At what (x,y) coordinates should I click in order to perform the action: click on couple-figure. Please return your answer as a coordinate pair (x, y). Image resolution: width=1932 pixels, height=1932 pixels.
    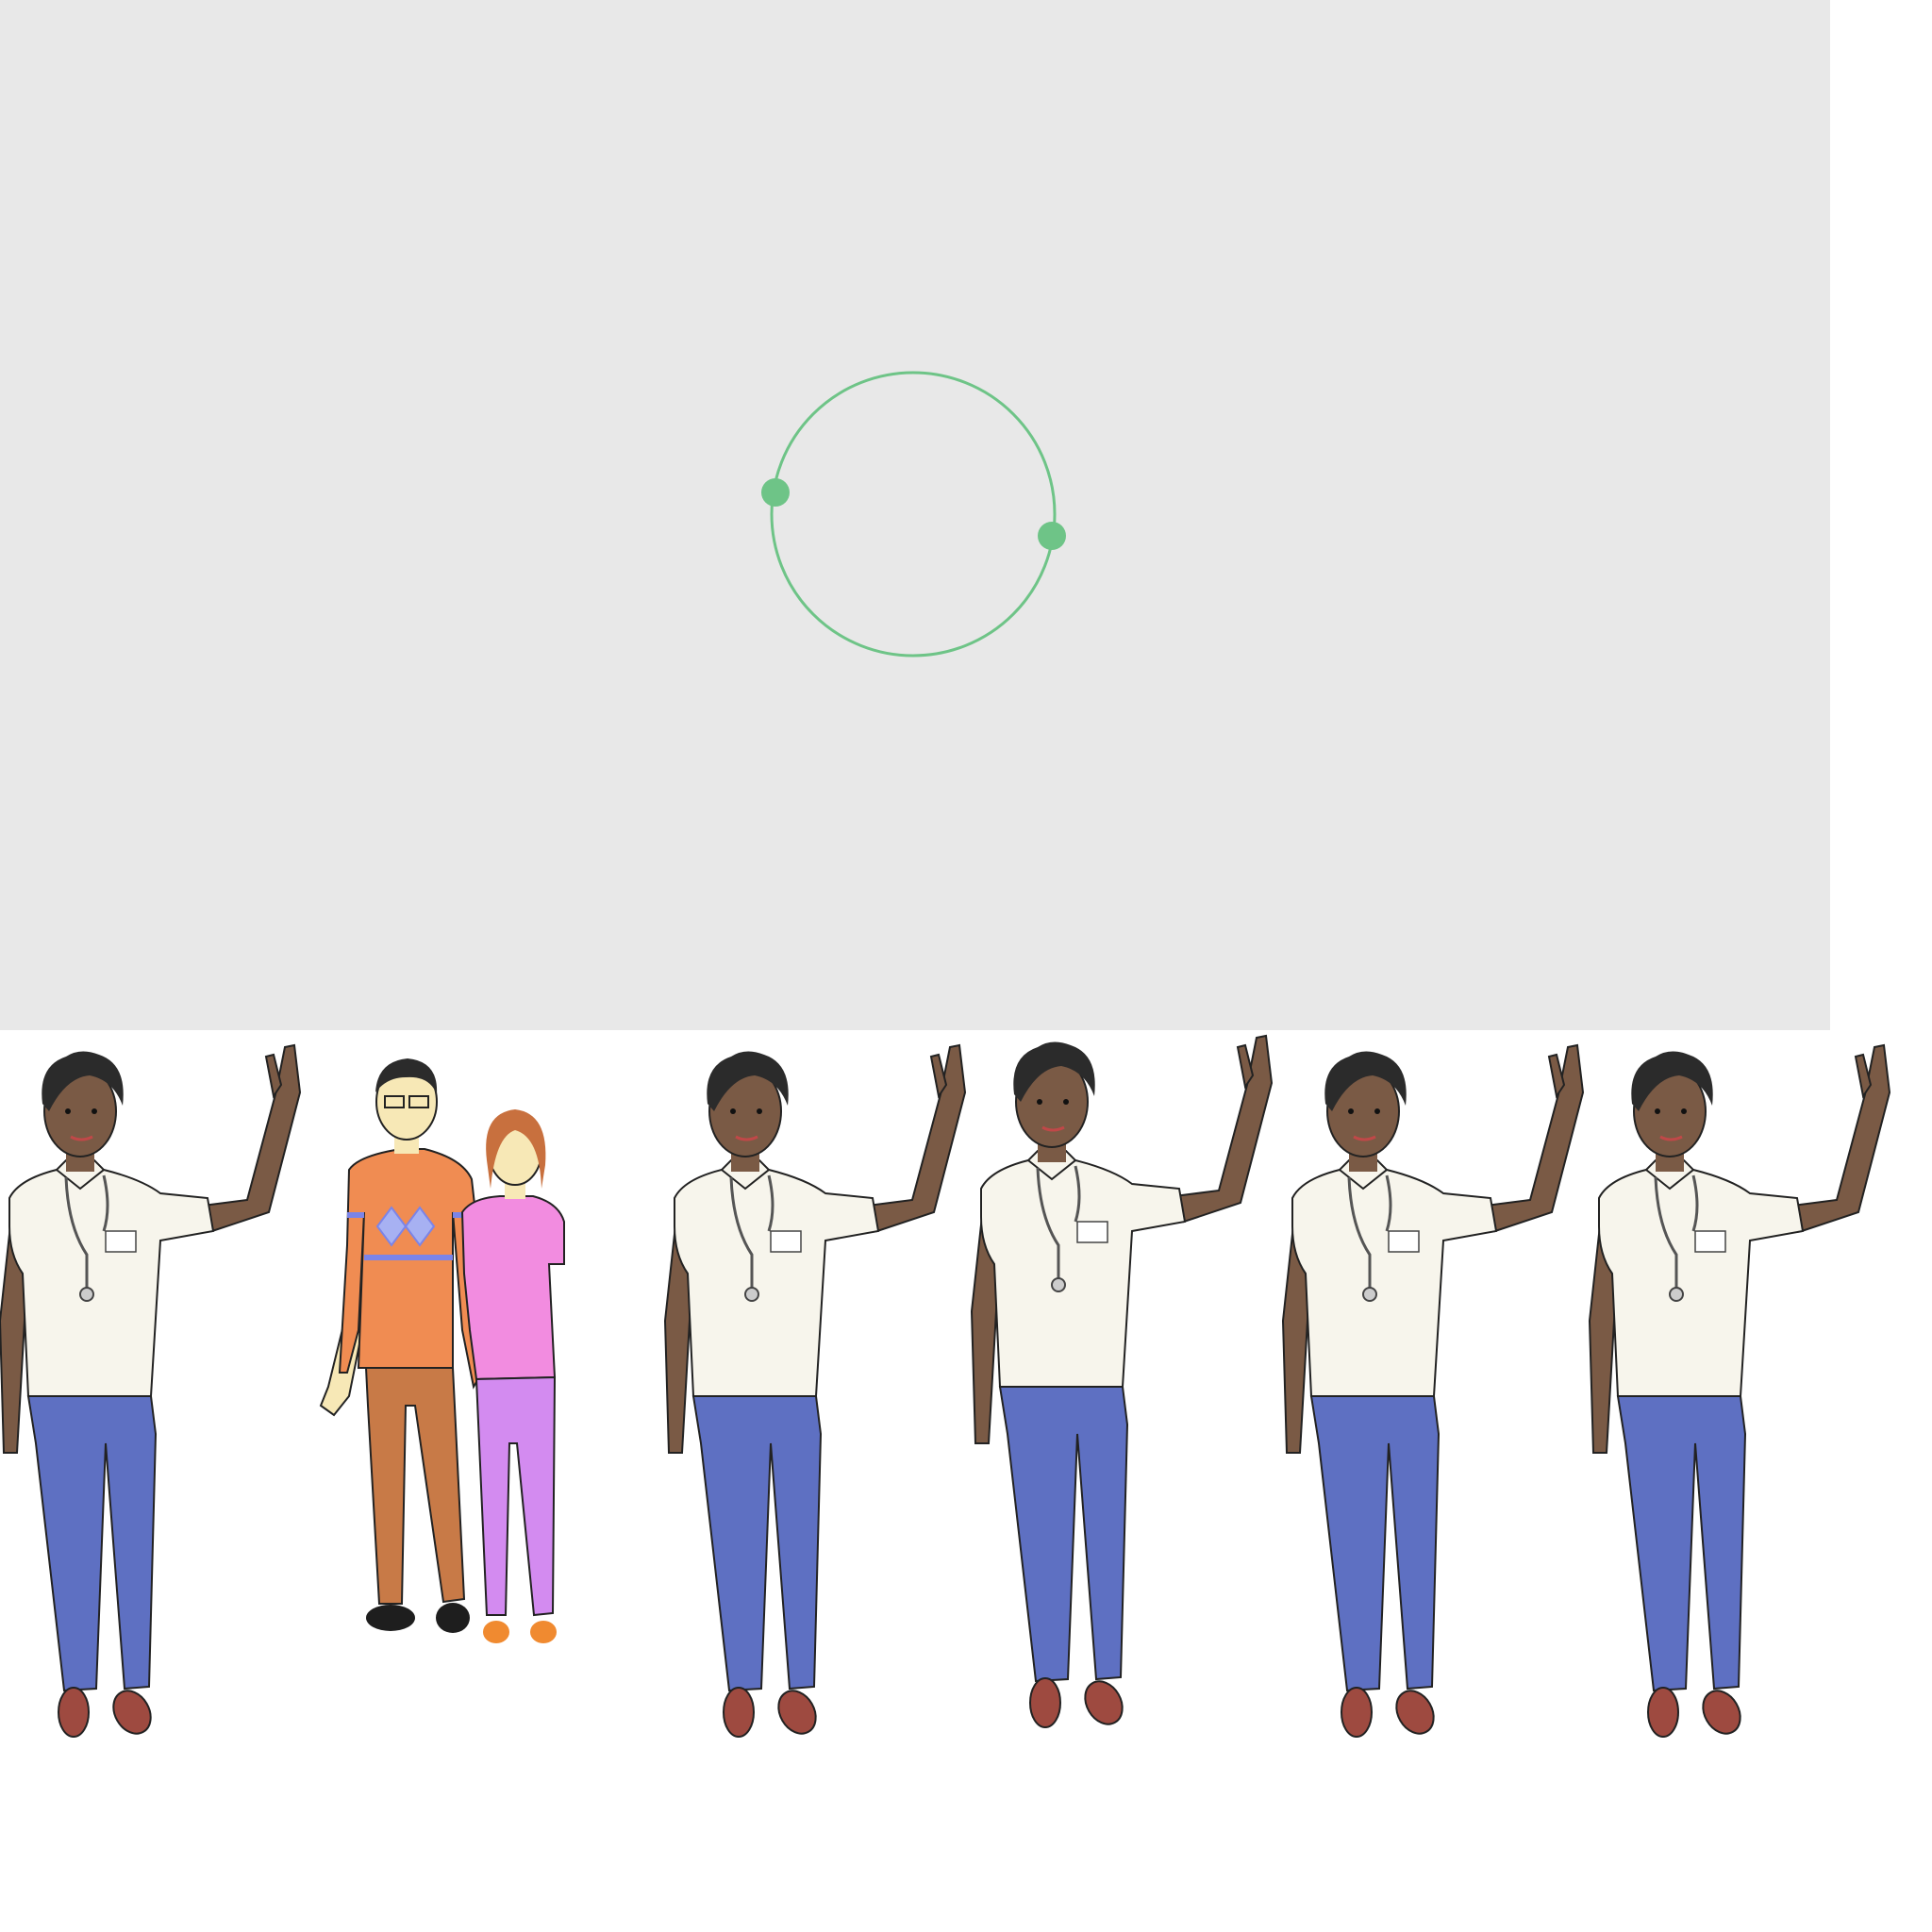
    Looking at the image, I should click on (443, 1351).